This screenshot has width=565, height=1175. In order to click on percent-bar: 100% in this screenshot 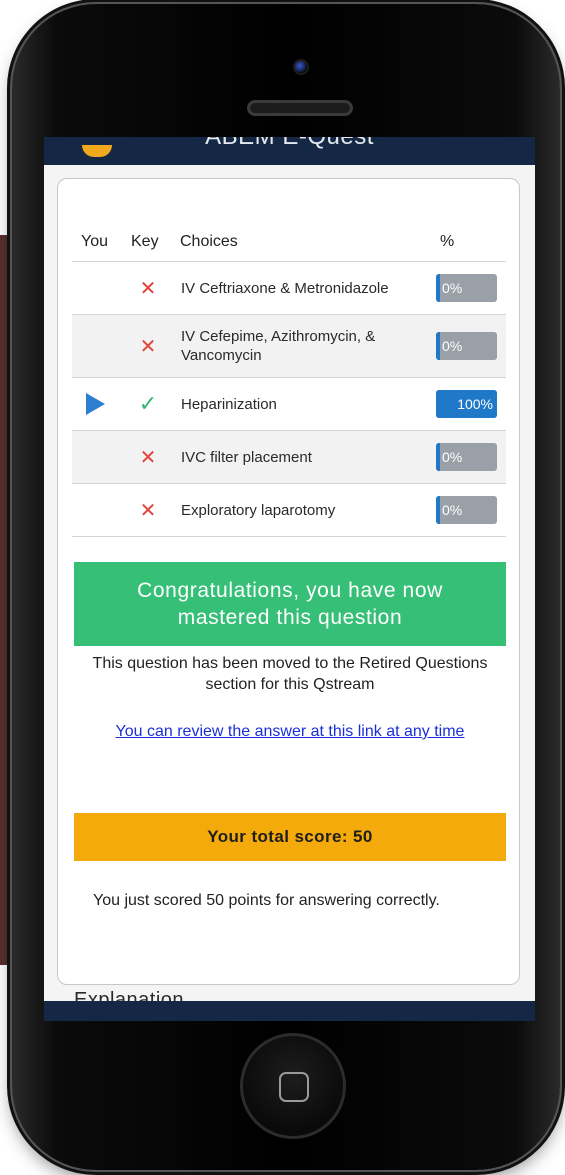, I will do `click(466, 404)`.